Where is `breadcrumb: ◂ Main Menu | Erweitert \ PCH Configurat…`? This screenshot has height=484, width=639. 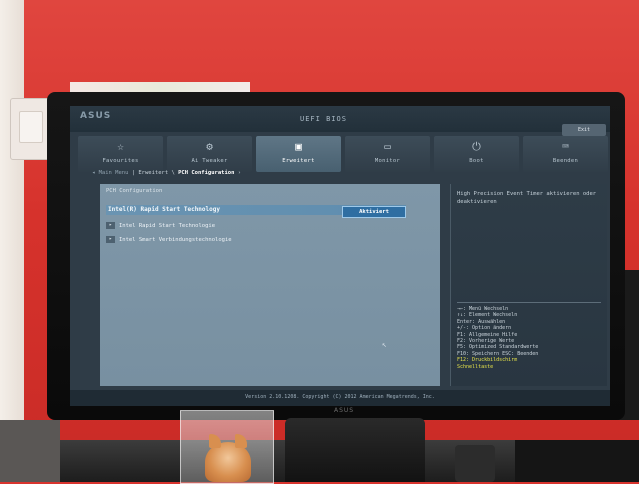
breadcrumb: ◂ Main Menu | Erweitert \ PCH Configurat… is located at coordinates (166, 175).